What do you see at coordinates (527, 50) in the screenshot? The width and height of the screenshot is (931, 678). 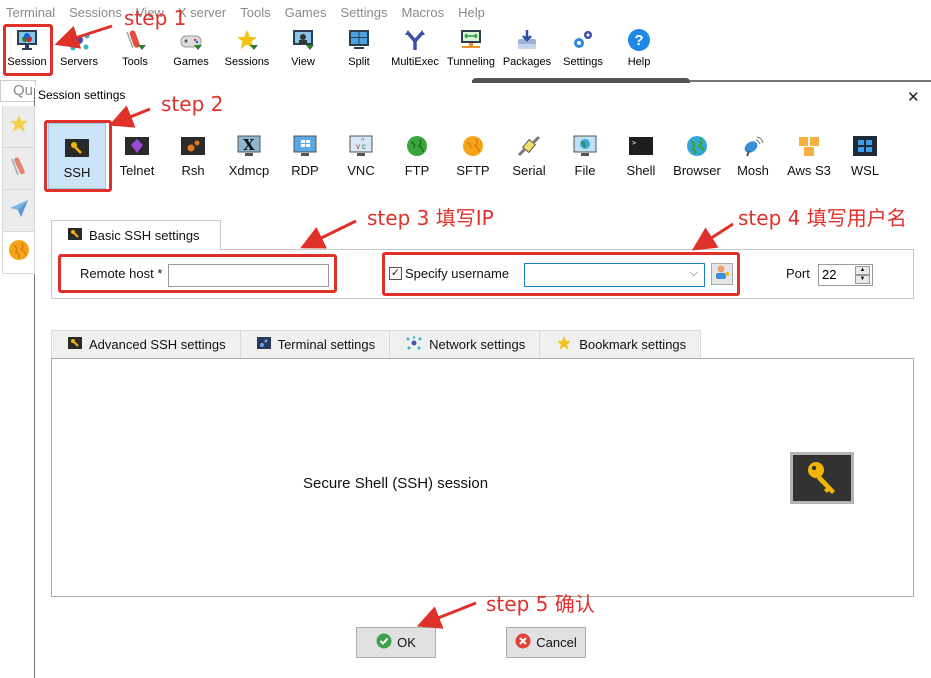 I see `toolbar-packages-button: Packages` at bounding box center [527, 50].